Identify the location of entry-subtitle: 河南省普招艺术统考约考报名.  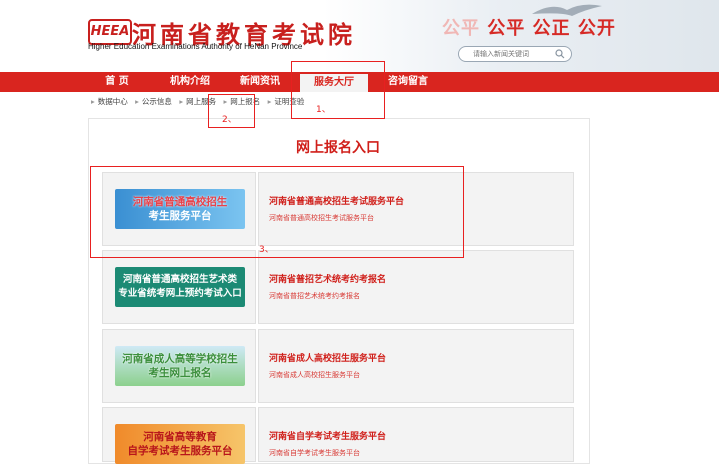
(314, 296).